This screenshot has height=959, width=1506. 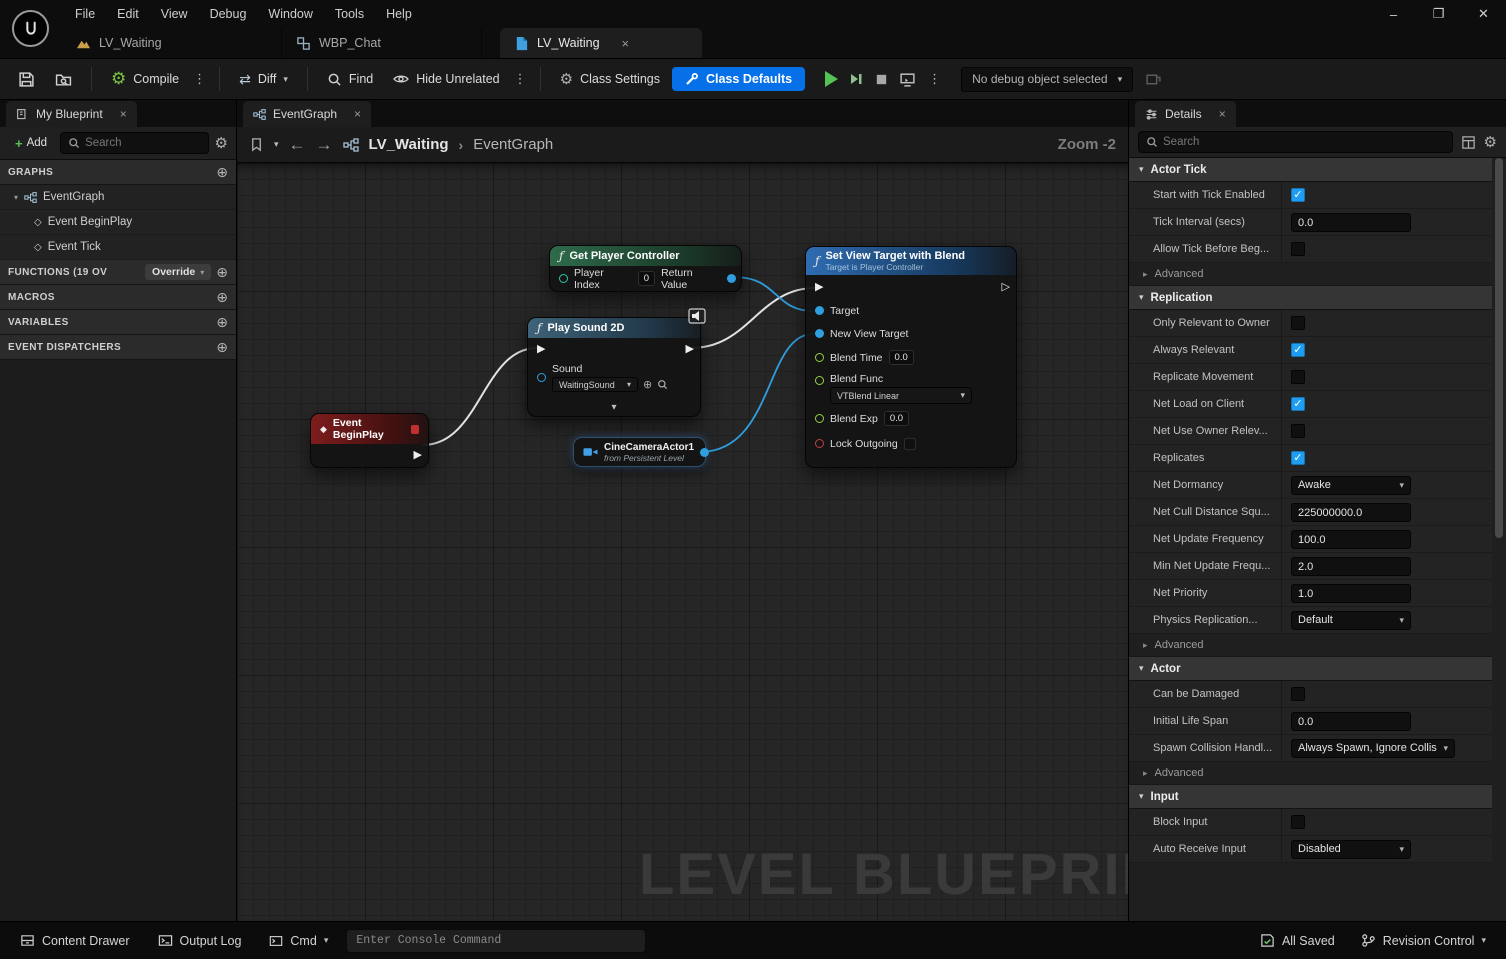 What do you see at coordinates (1298, 249) in the screenshot?
I see `checkbox-allow-tick-before-beg` at bounding box center [1298, 249].